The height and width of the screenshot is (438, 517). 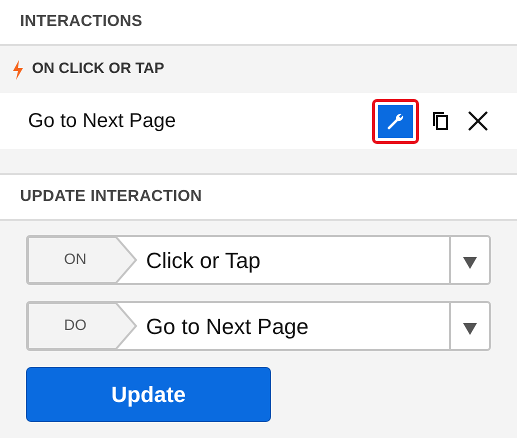 What do you see at coordinates (478, 121) in the screenshot?
I see `close-button` at bounding box center [478, 121].